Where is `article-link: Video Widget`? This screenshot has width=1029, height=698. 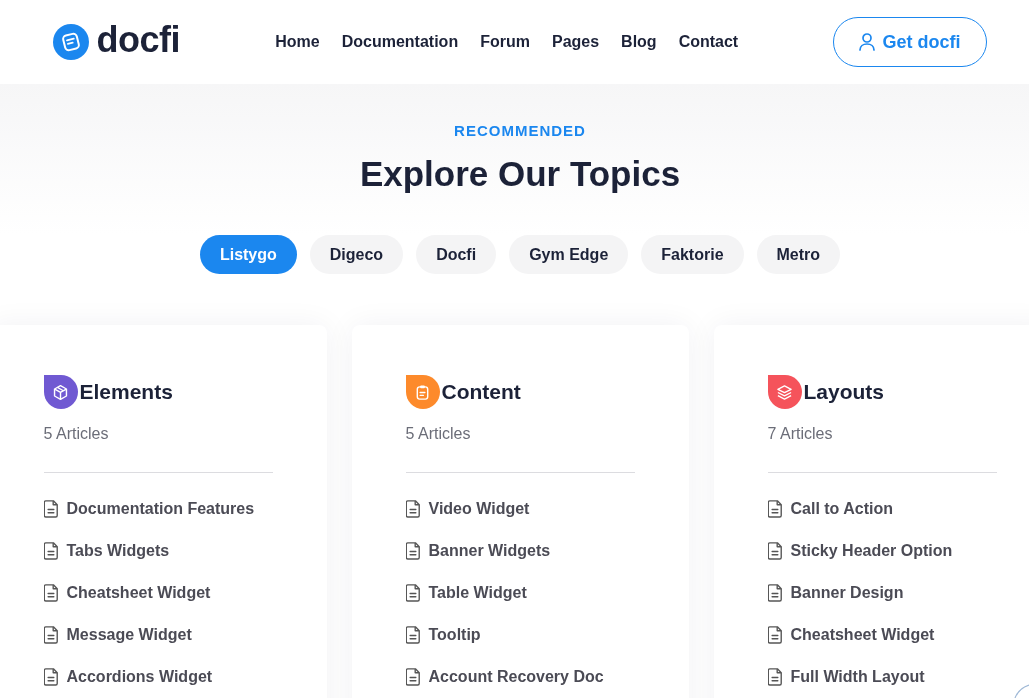 article-link: Video Widget is located at coordinates (479, 509).